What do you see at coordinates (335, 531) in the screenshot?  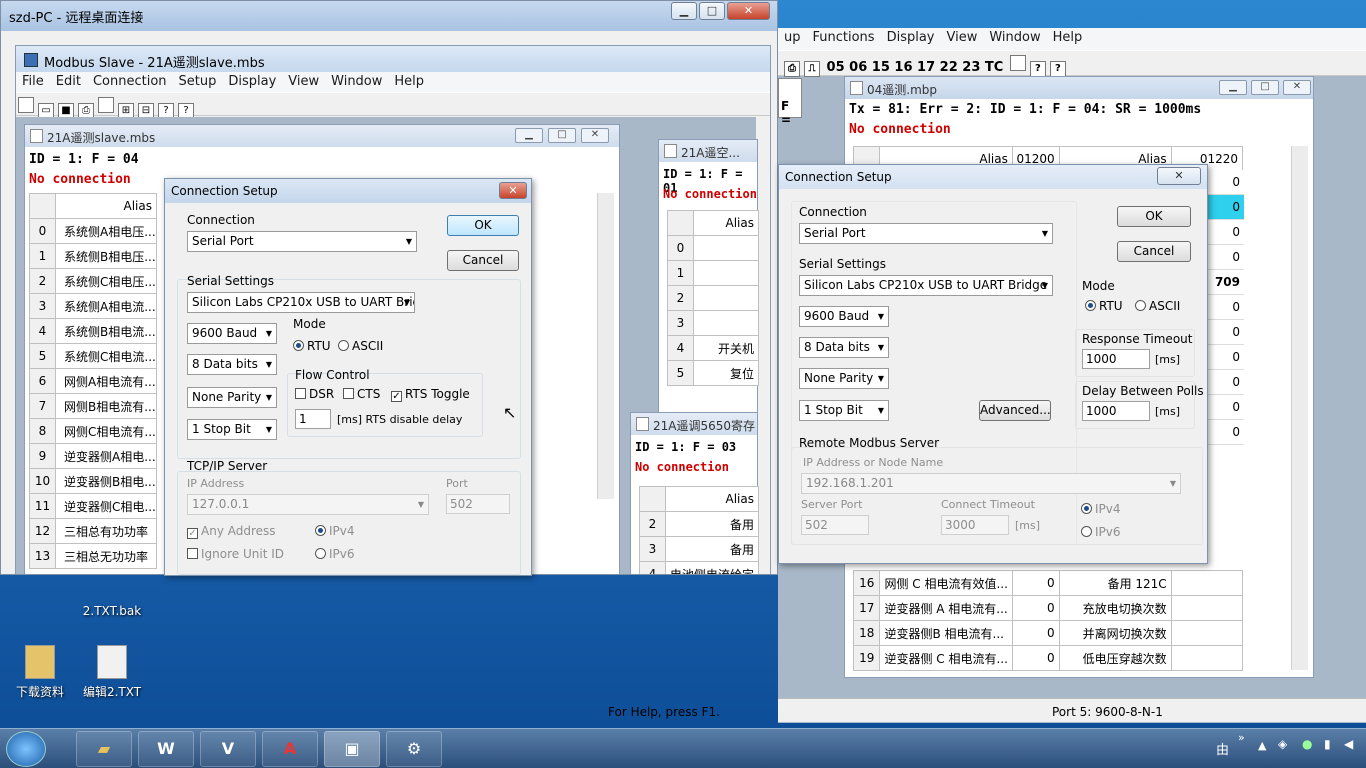 I see `ipv4-radio: IPv4` at bounding box center [335, 531].